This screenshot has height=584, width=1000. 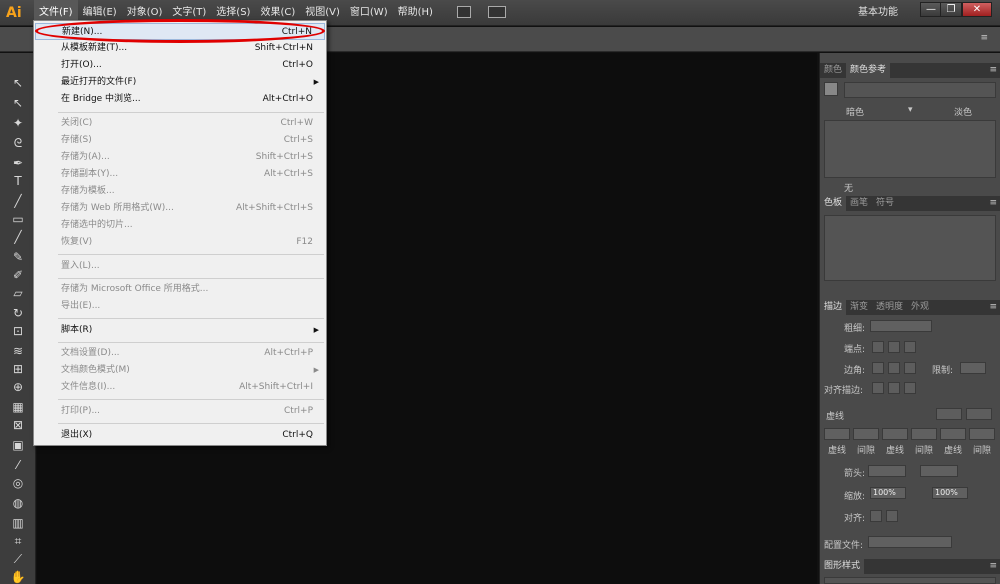 What do you see at coordinates (979, 414) in the screenshot?
I see `dash-exact-button` at bounding box center [979, 414].